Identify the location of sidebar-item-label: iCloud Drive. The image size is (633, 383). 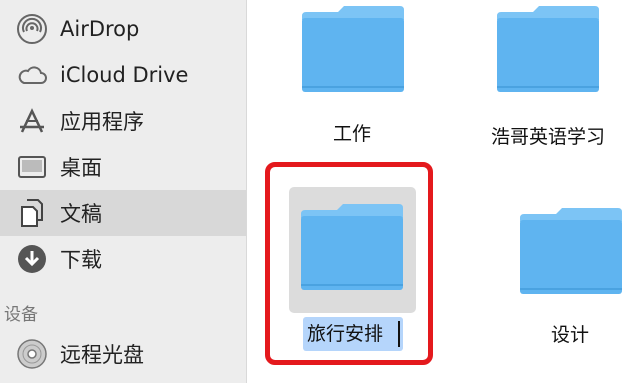
(124, 75).